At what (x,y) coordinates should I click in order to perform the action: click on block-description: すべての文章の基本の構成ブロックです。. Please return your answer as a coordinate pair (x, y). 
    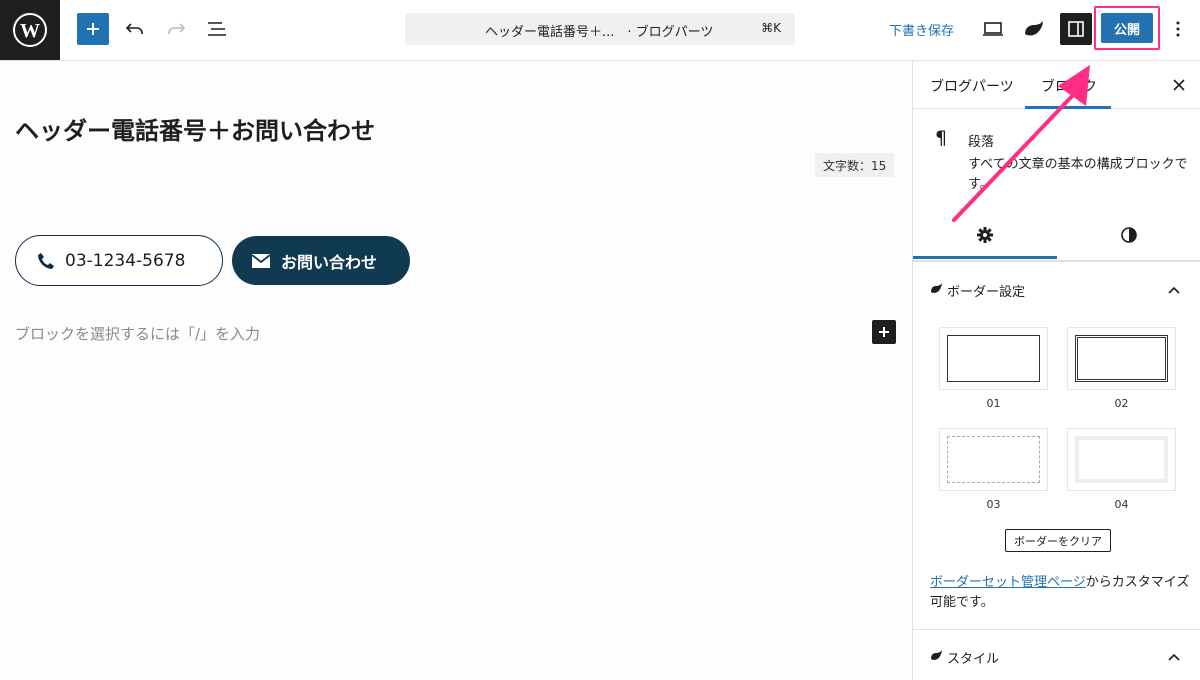
    Looking at the image, I should click on (1078, 174).